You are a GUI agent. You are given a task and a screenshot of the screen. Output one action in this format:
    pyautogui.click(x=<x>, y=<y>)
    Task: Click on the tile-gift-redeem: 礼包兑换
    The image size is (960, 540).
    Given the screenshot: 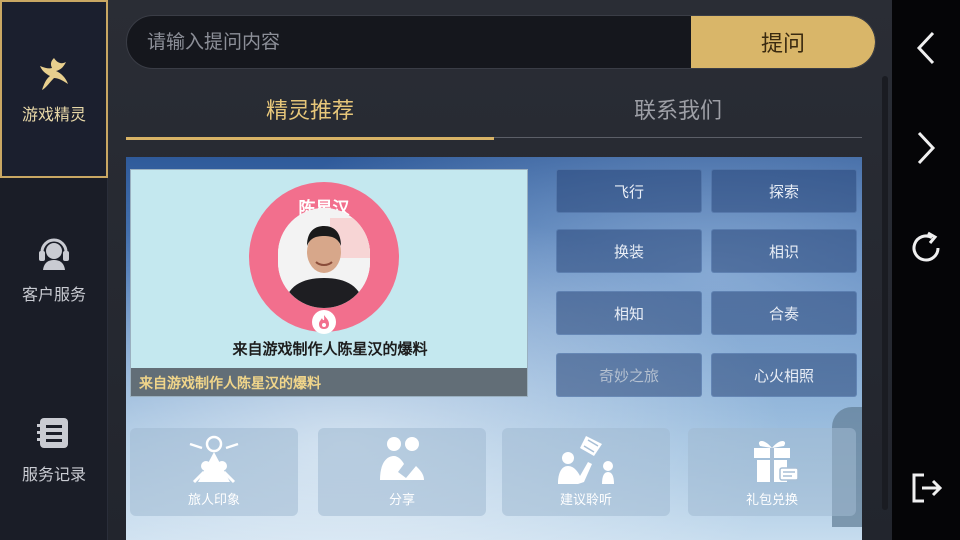 What is the action you would take?
    pyautogui.click(x=772, y=472)
    